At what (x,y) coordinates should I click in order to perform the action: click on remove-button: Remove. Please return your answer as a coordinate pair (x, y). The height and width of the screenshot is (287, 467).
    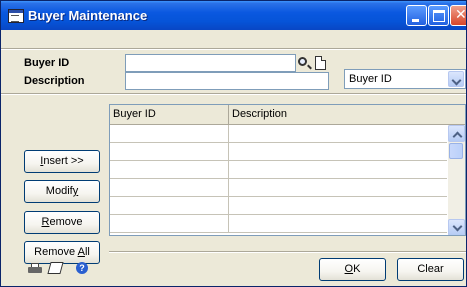
    Looking at the image, I should click on (62, 222).